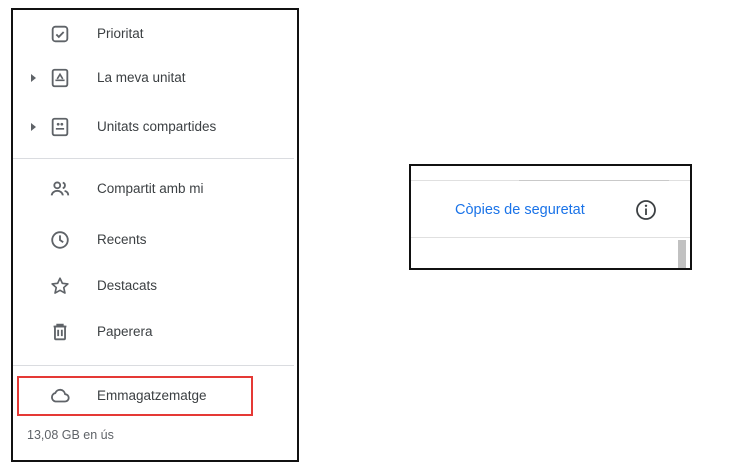 The image size is (731, 474). I want to click on sidebar-item-trash: Paperera, so click(153, 332).